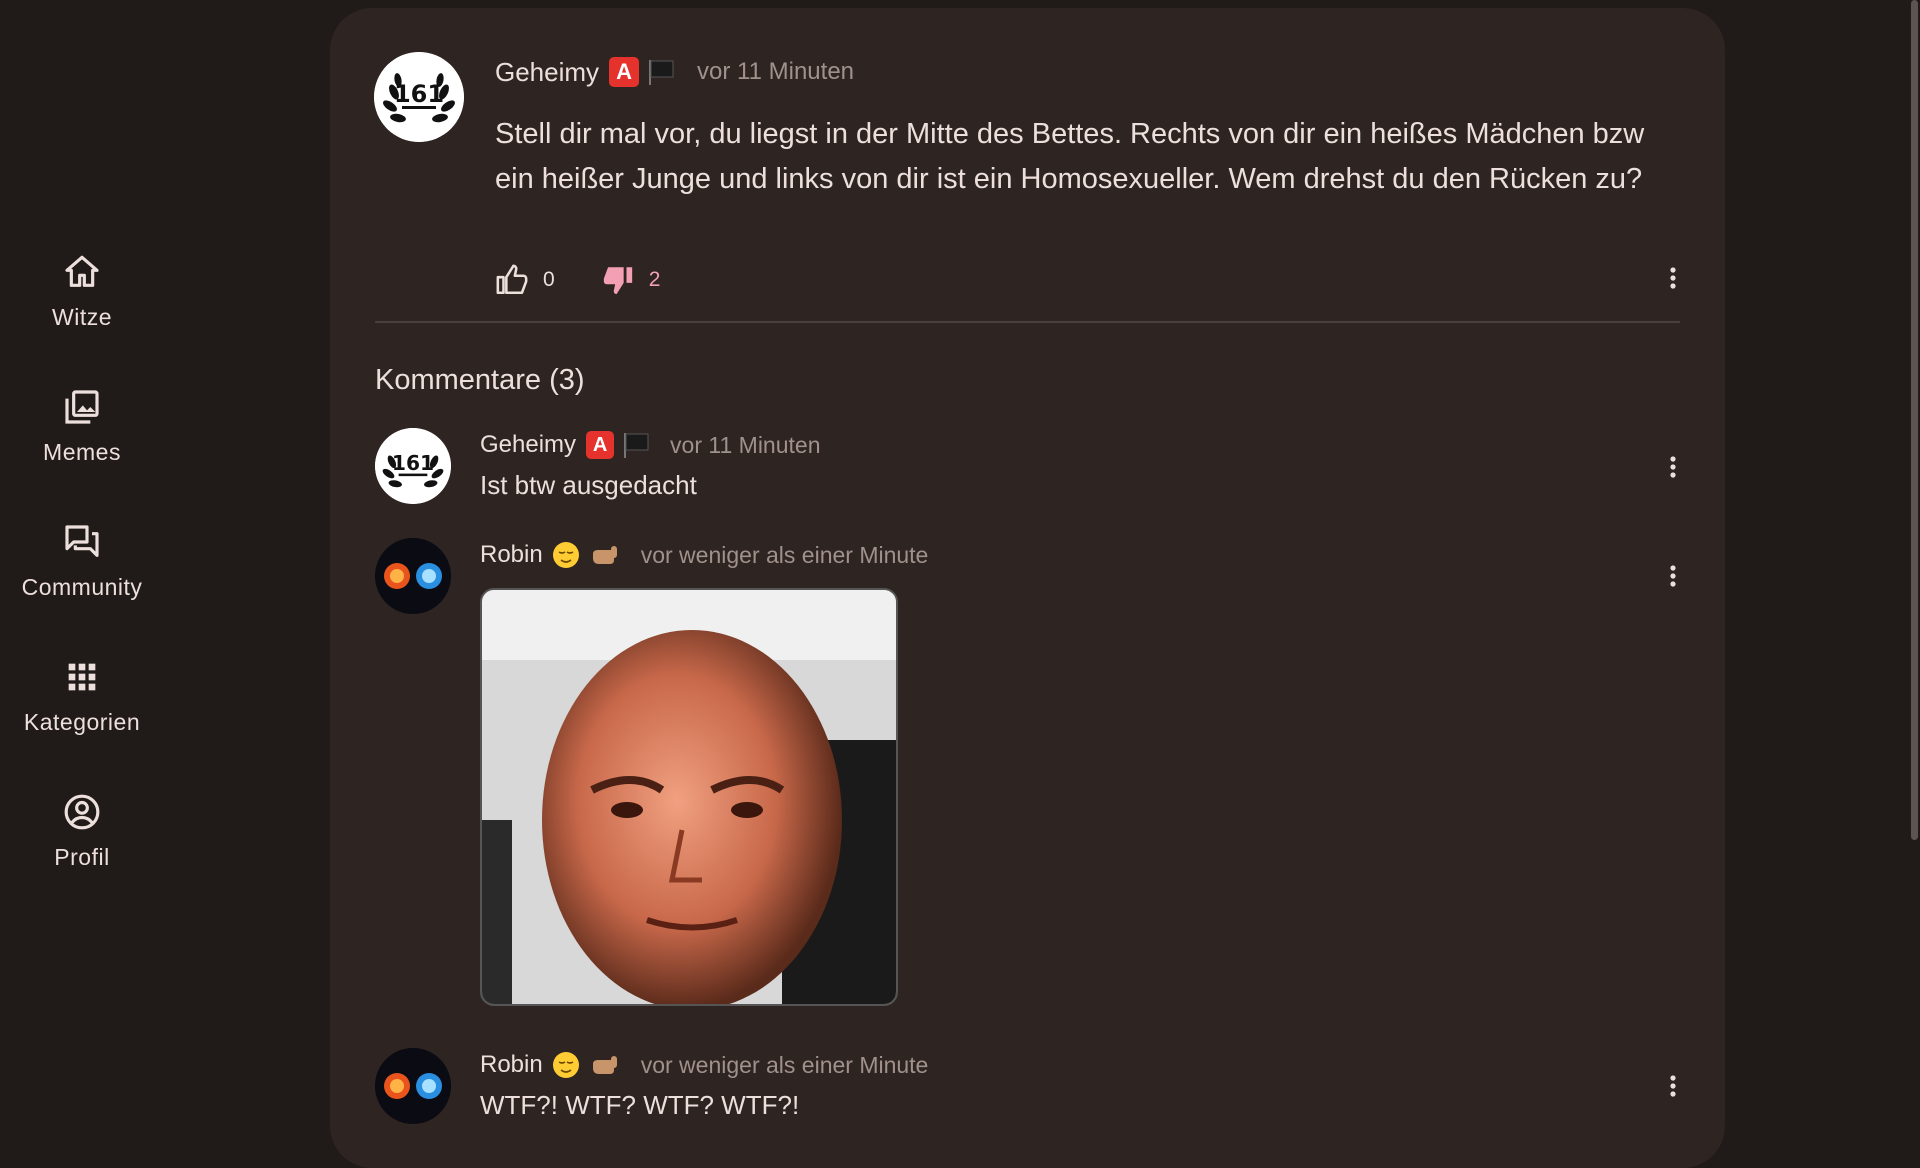  I want to click on nav-item-memes: Memes, so click(82, 426).